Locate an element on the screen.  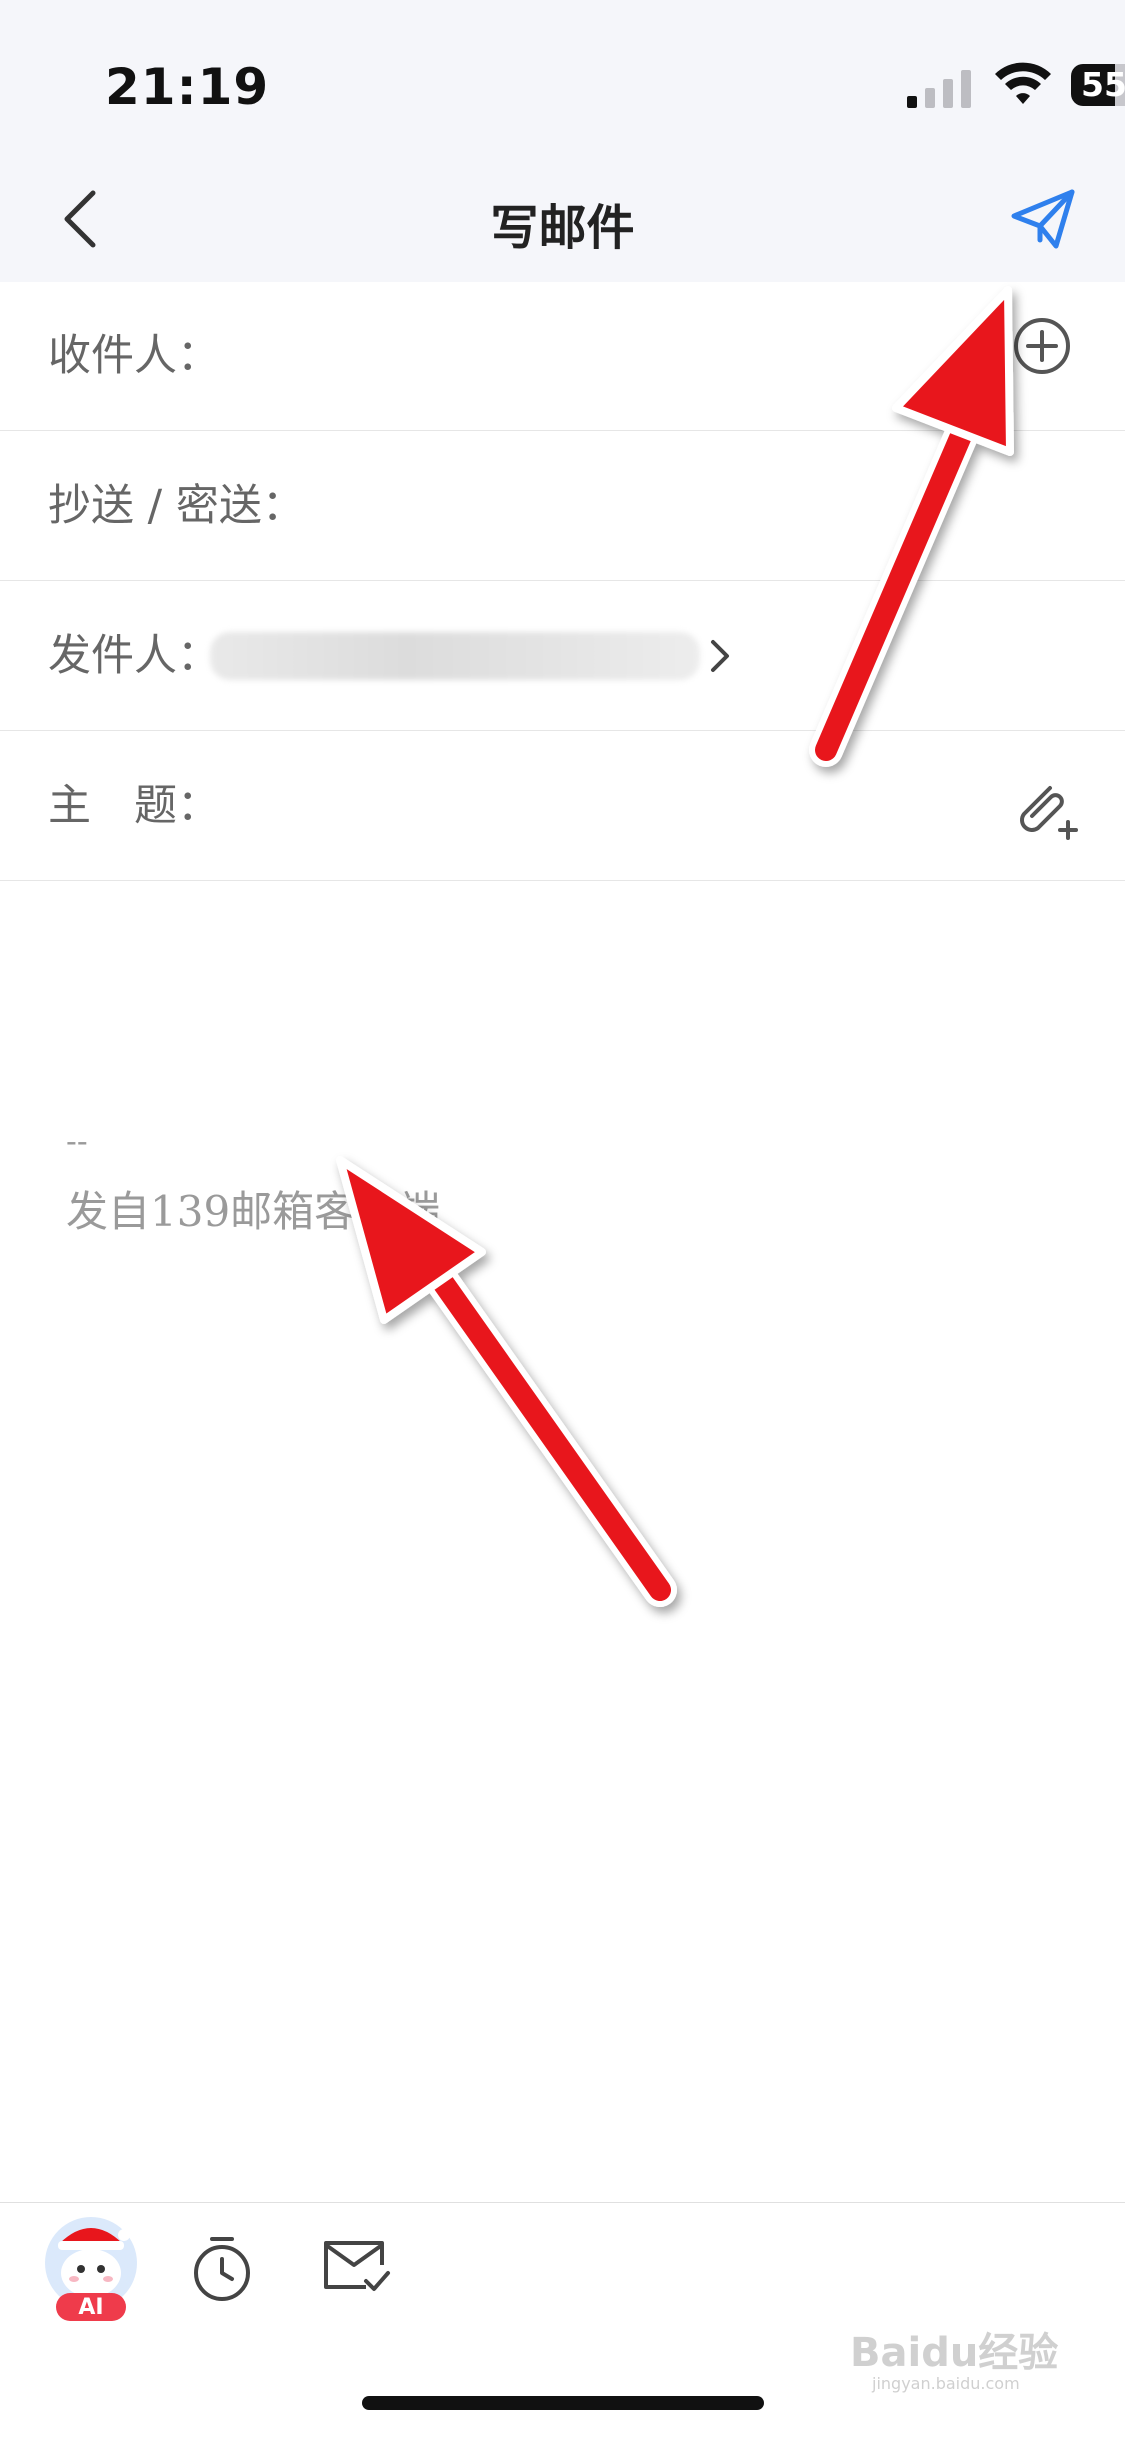
add-attachment-button is located at coordinates (1045, 809).